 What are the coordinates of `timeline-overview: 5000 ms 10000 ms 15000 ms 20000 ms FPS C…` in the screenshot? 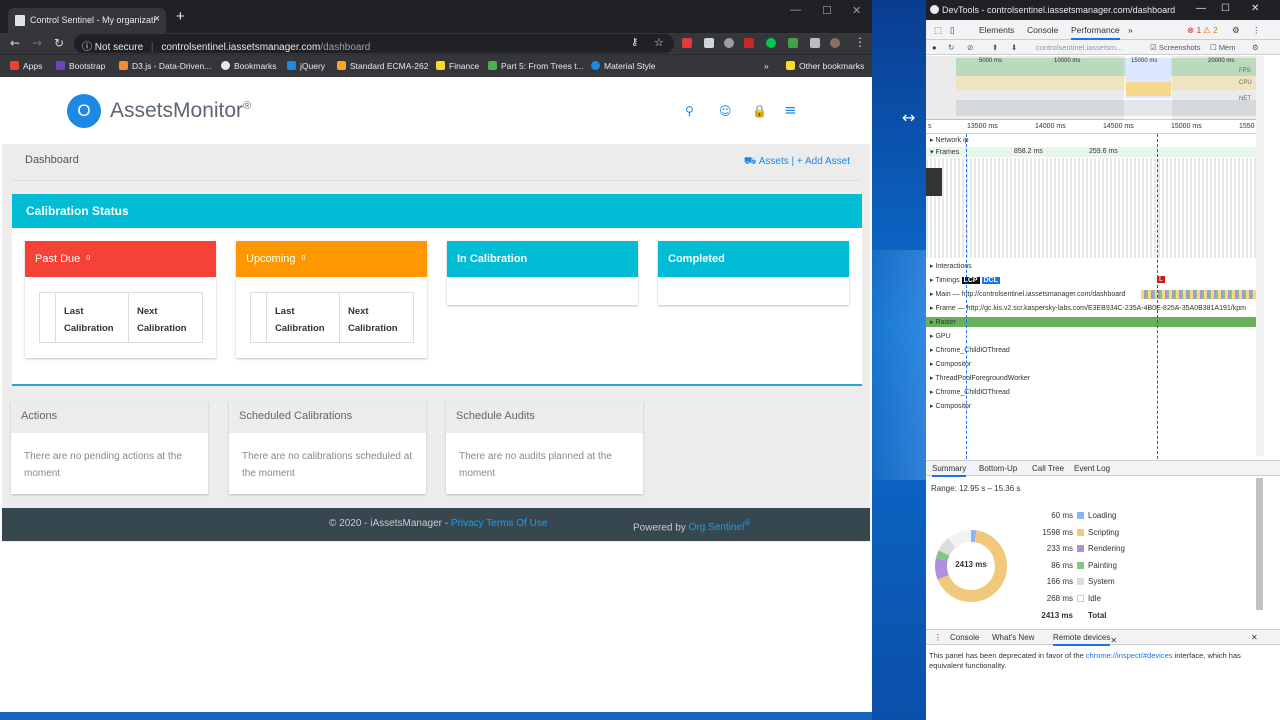 It's located at (1091, 88).